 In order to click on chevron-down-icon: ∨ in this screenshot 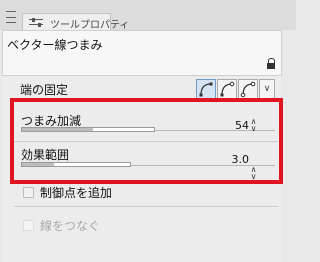, I will do `click(267, 89)`.